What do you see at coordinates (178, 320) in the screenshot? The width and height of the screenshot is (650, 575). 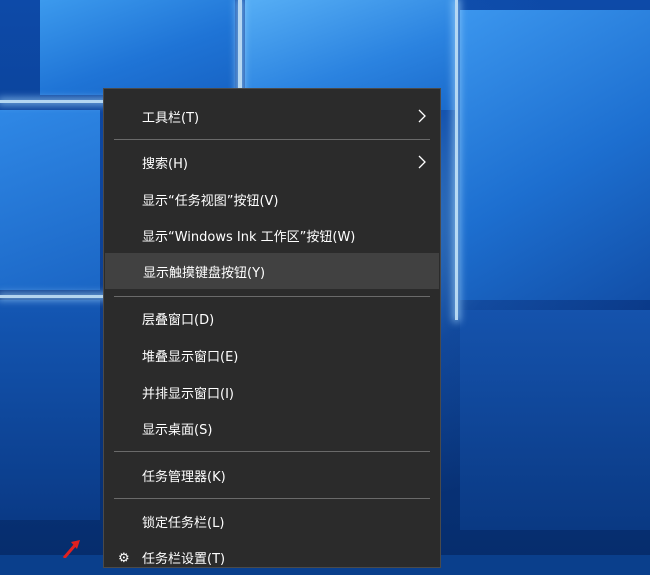 I see `menu-item-label: 层叠窗口(D)` at bounding box center [178, 320].